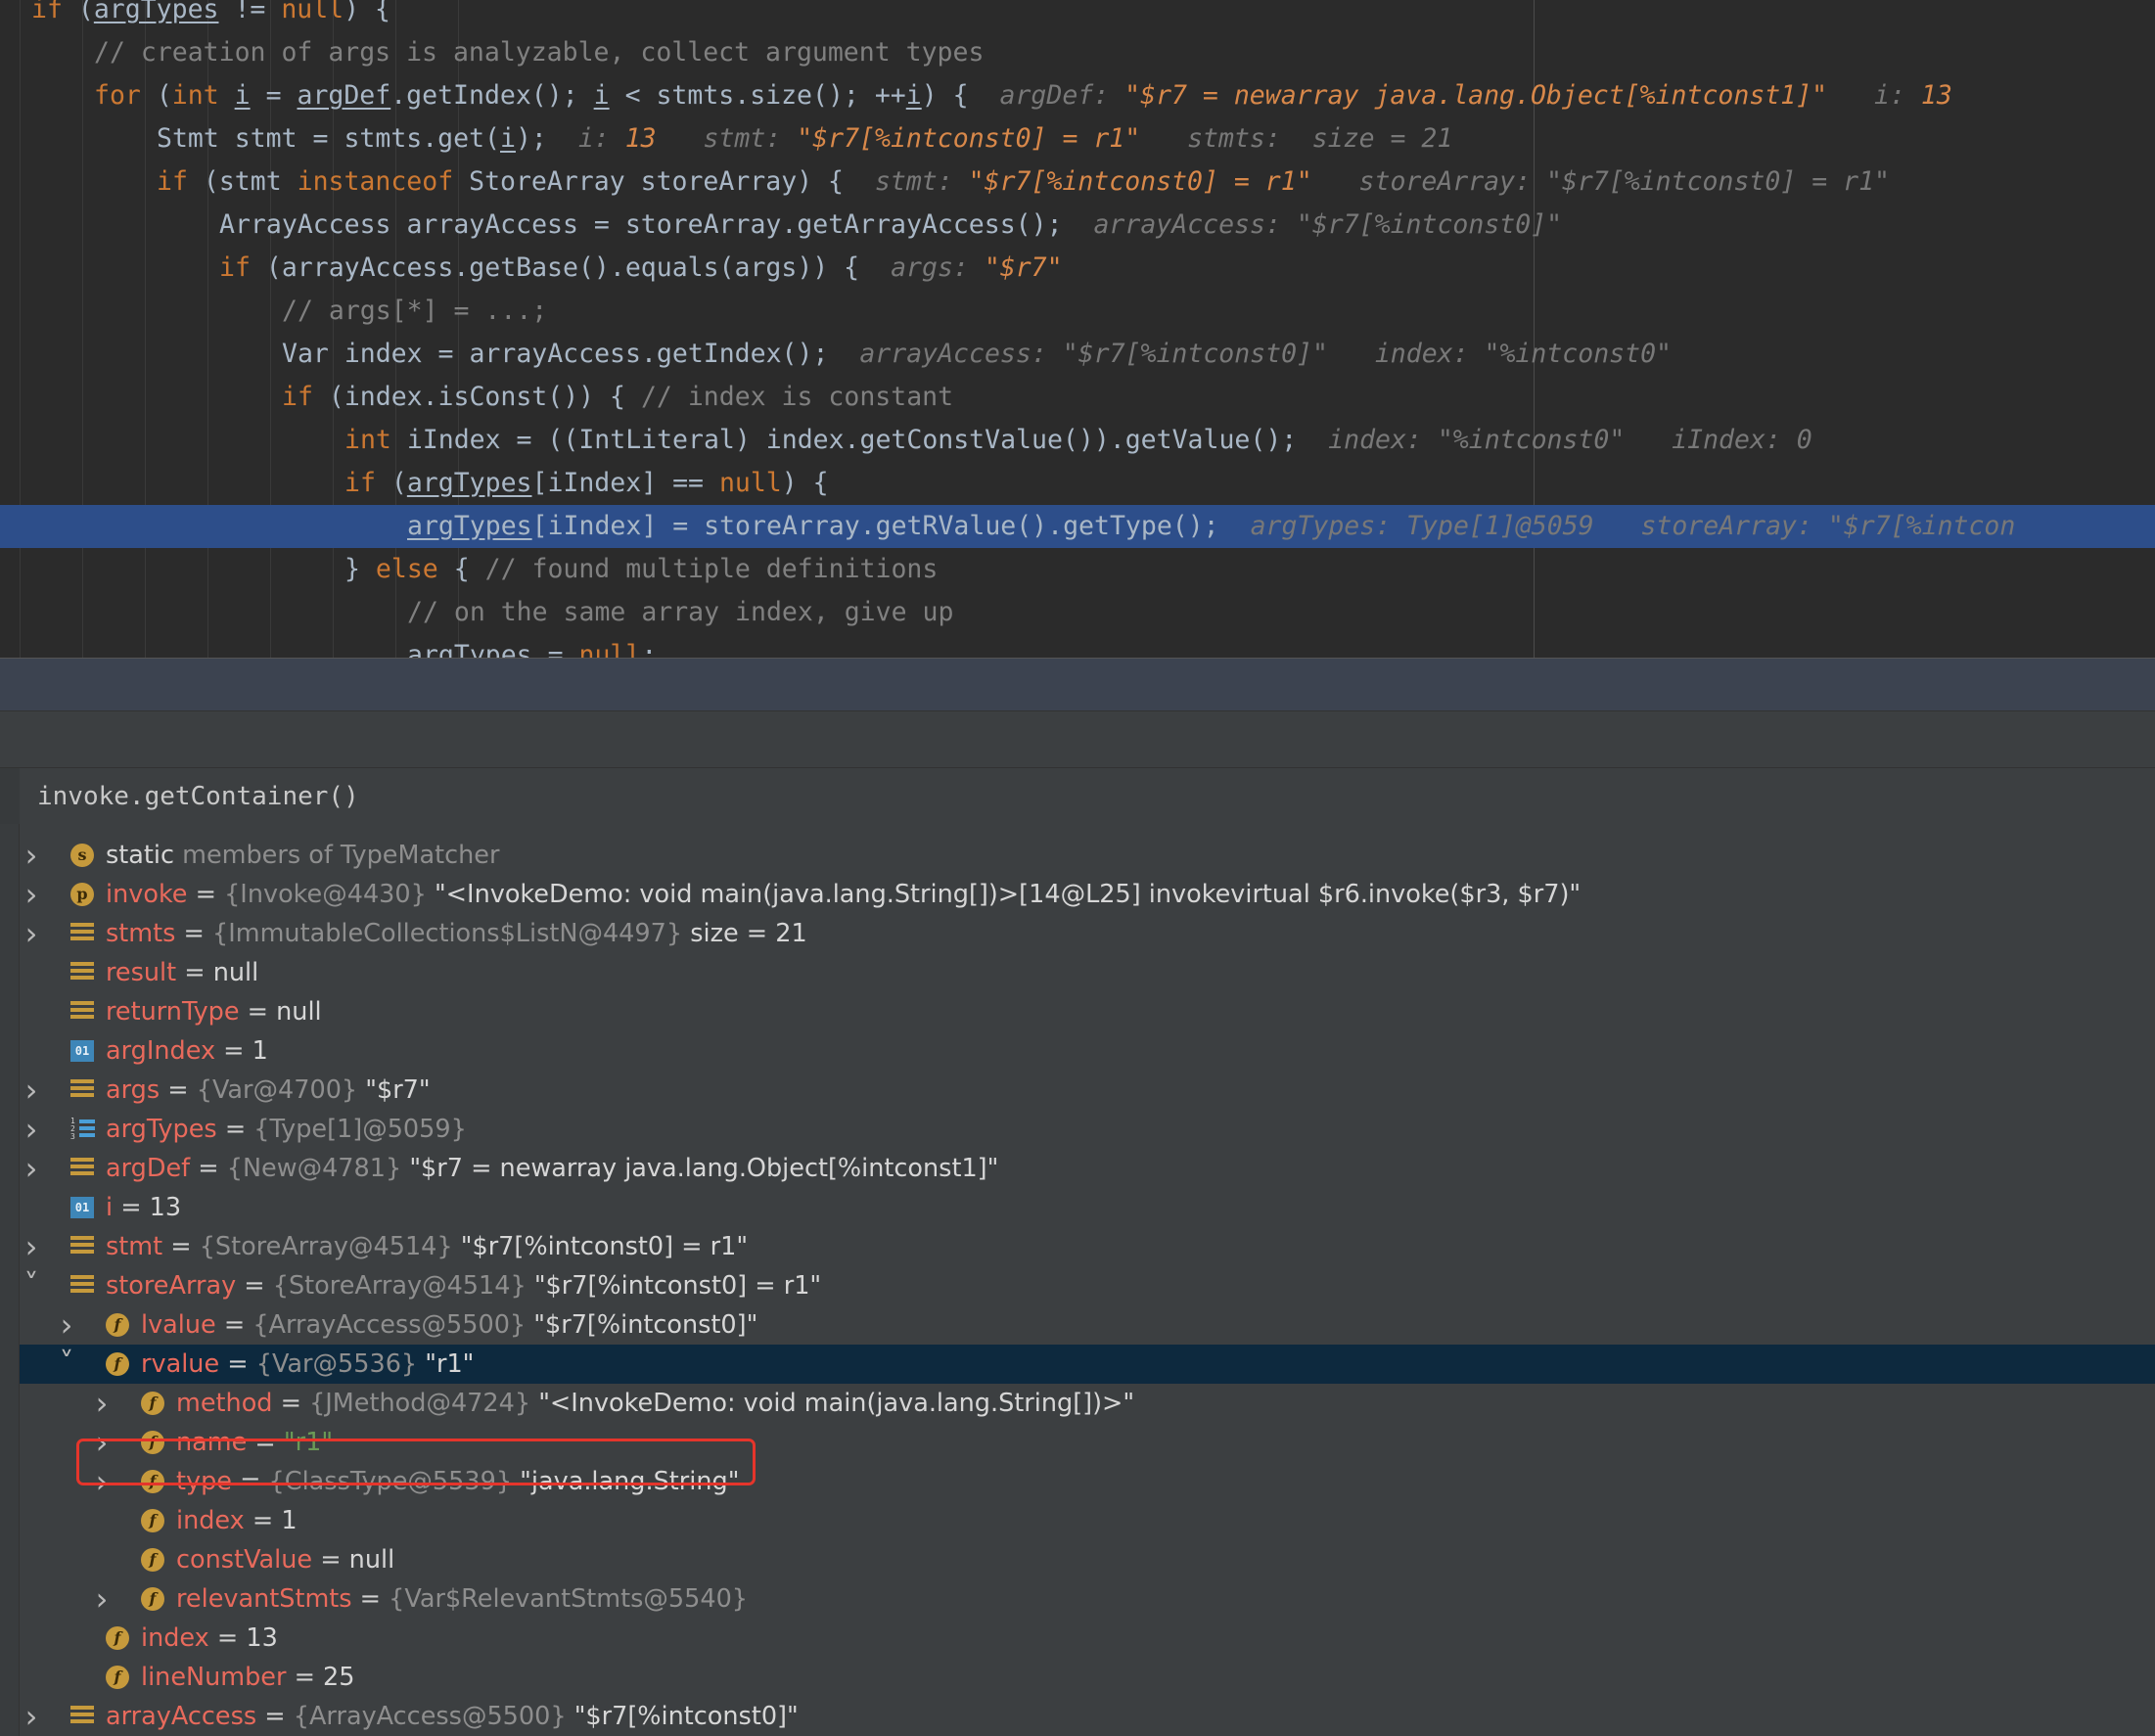 The width and height of the screenshot is (2155, 1736). Describe the element at coordinates (1077, 311) in the screenshot. I see `code-line: // args[*] = ...;` at that location.